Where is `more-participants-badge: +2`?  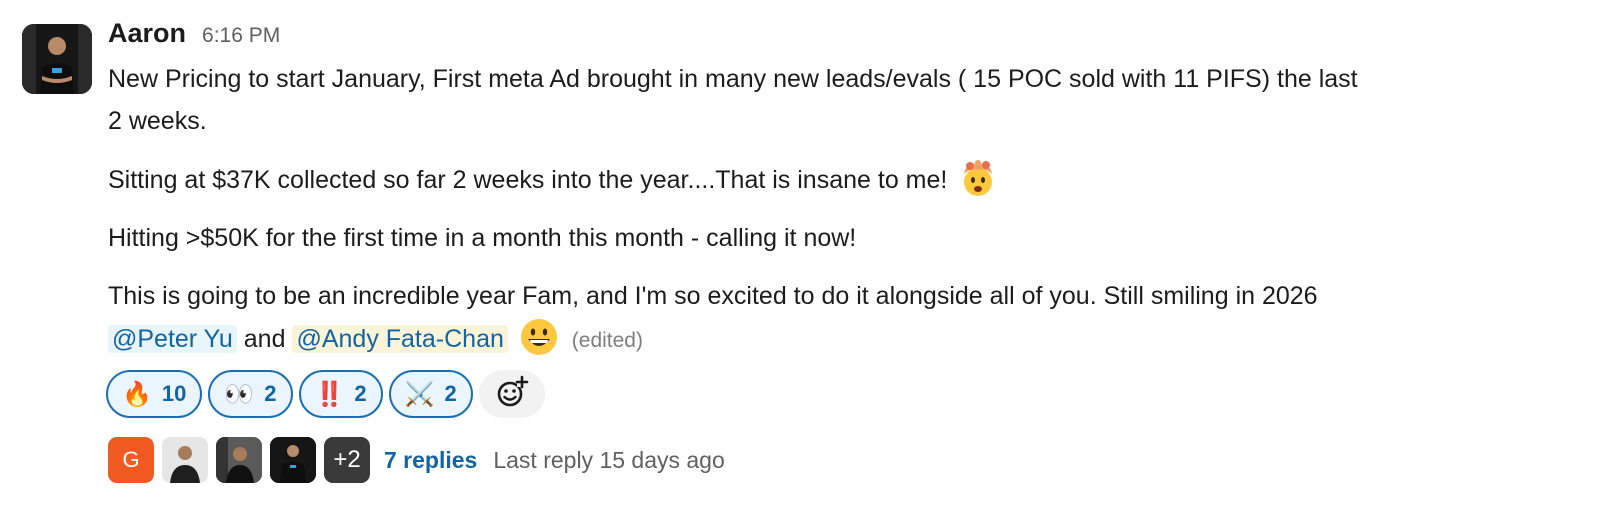 more-participants-badge: +2 is located at coordinates (347, 460).